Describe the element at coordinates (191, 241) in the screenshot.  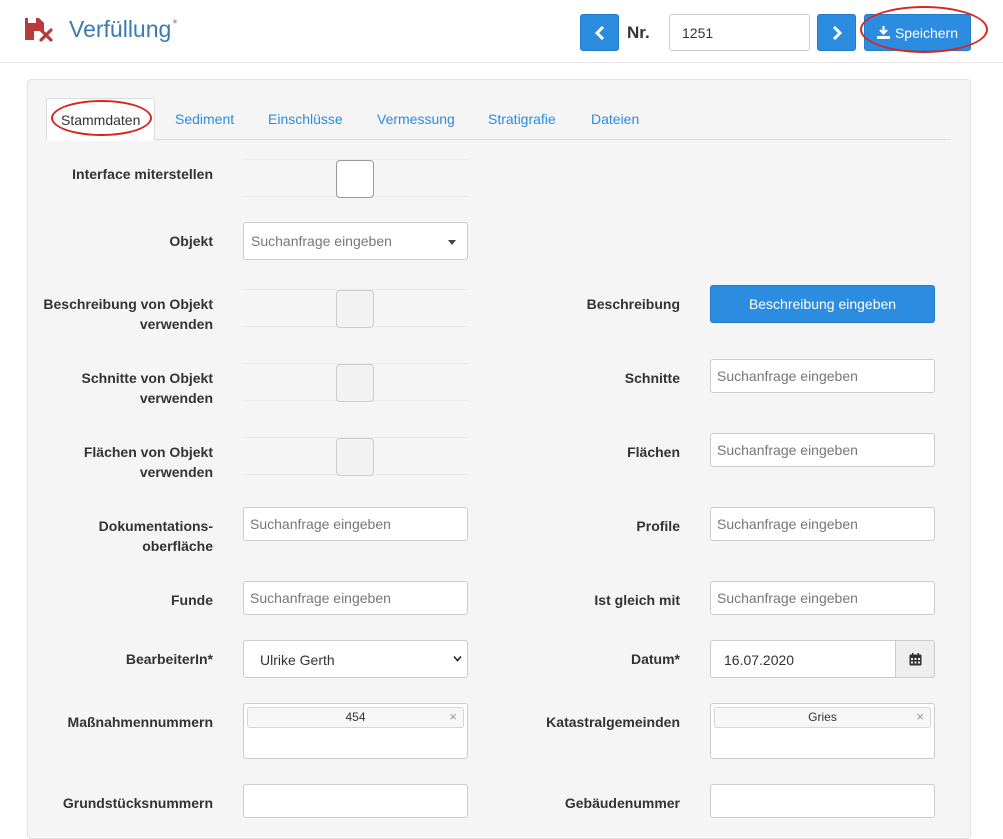
I see `objekt-label: Objekt` at that location.